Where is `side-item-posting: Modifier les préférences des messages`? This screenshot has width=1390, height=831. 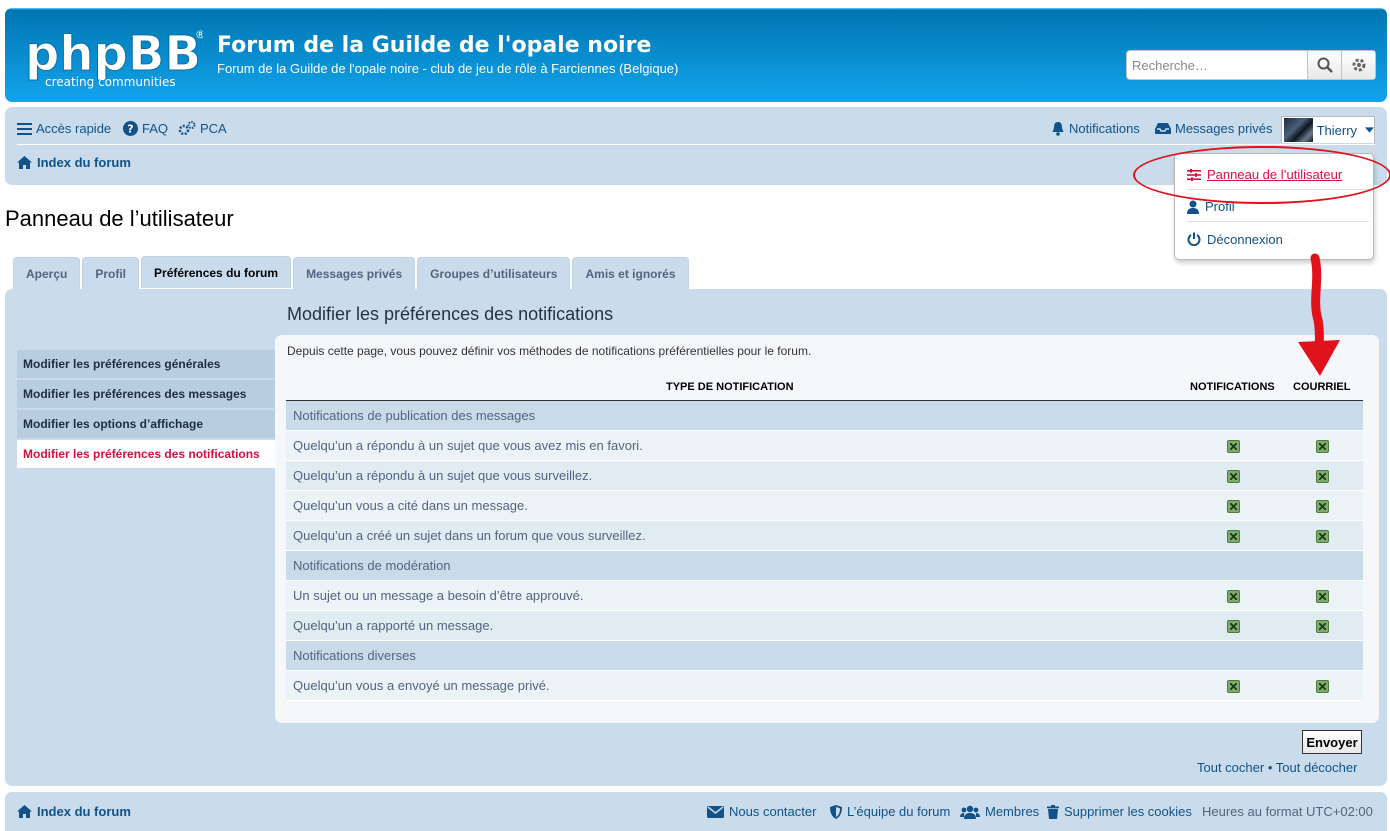
side-item-posting: Modifier les préférences des messages is located at coordinates (146, 394).